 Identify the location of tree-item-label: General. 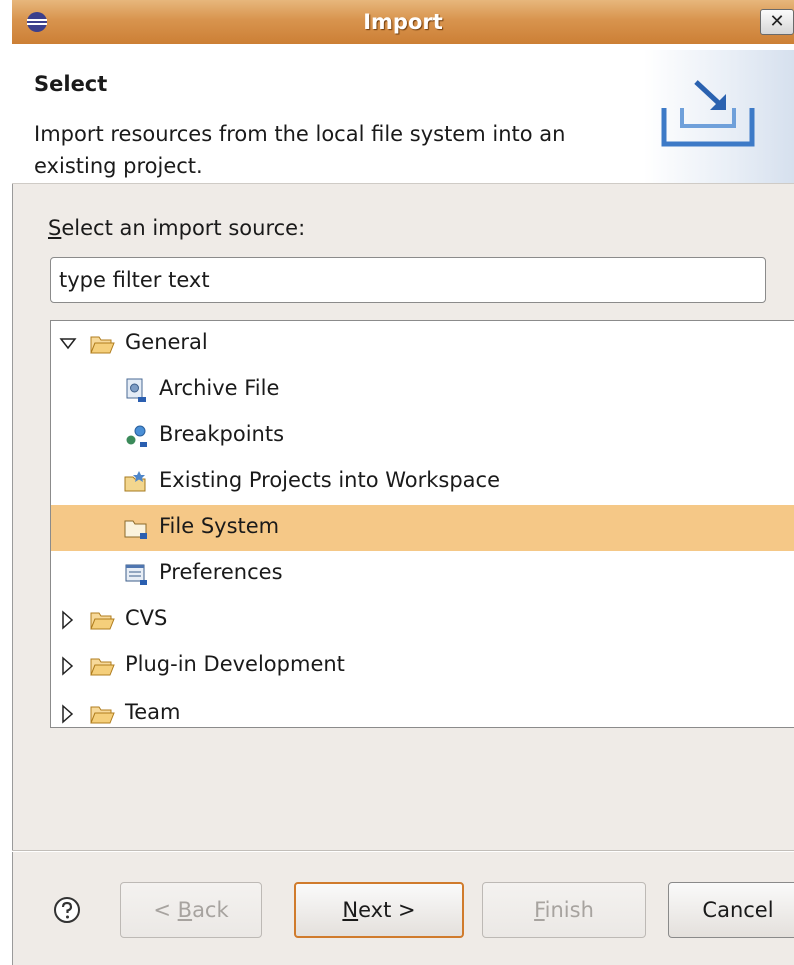
(166, 342).